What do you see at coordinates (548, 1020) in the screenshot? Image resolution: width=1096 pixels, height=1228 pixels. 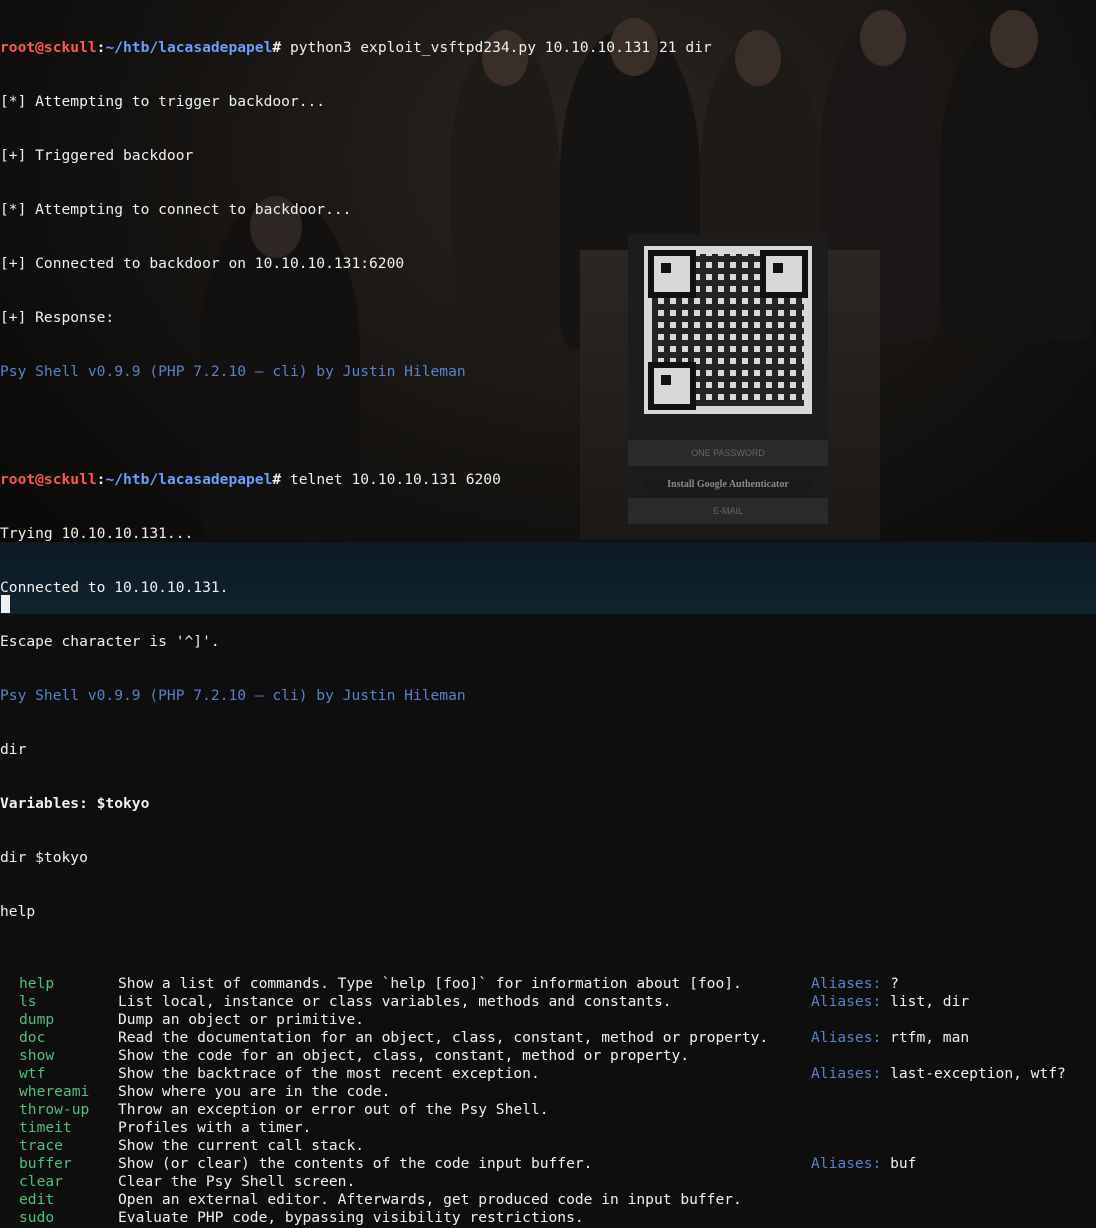 I see `help-row-dump: dump Dump an object or primitive.` at bounding box center [548, 1020].